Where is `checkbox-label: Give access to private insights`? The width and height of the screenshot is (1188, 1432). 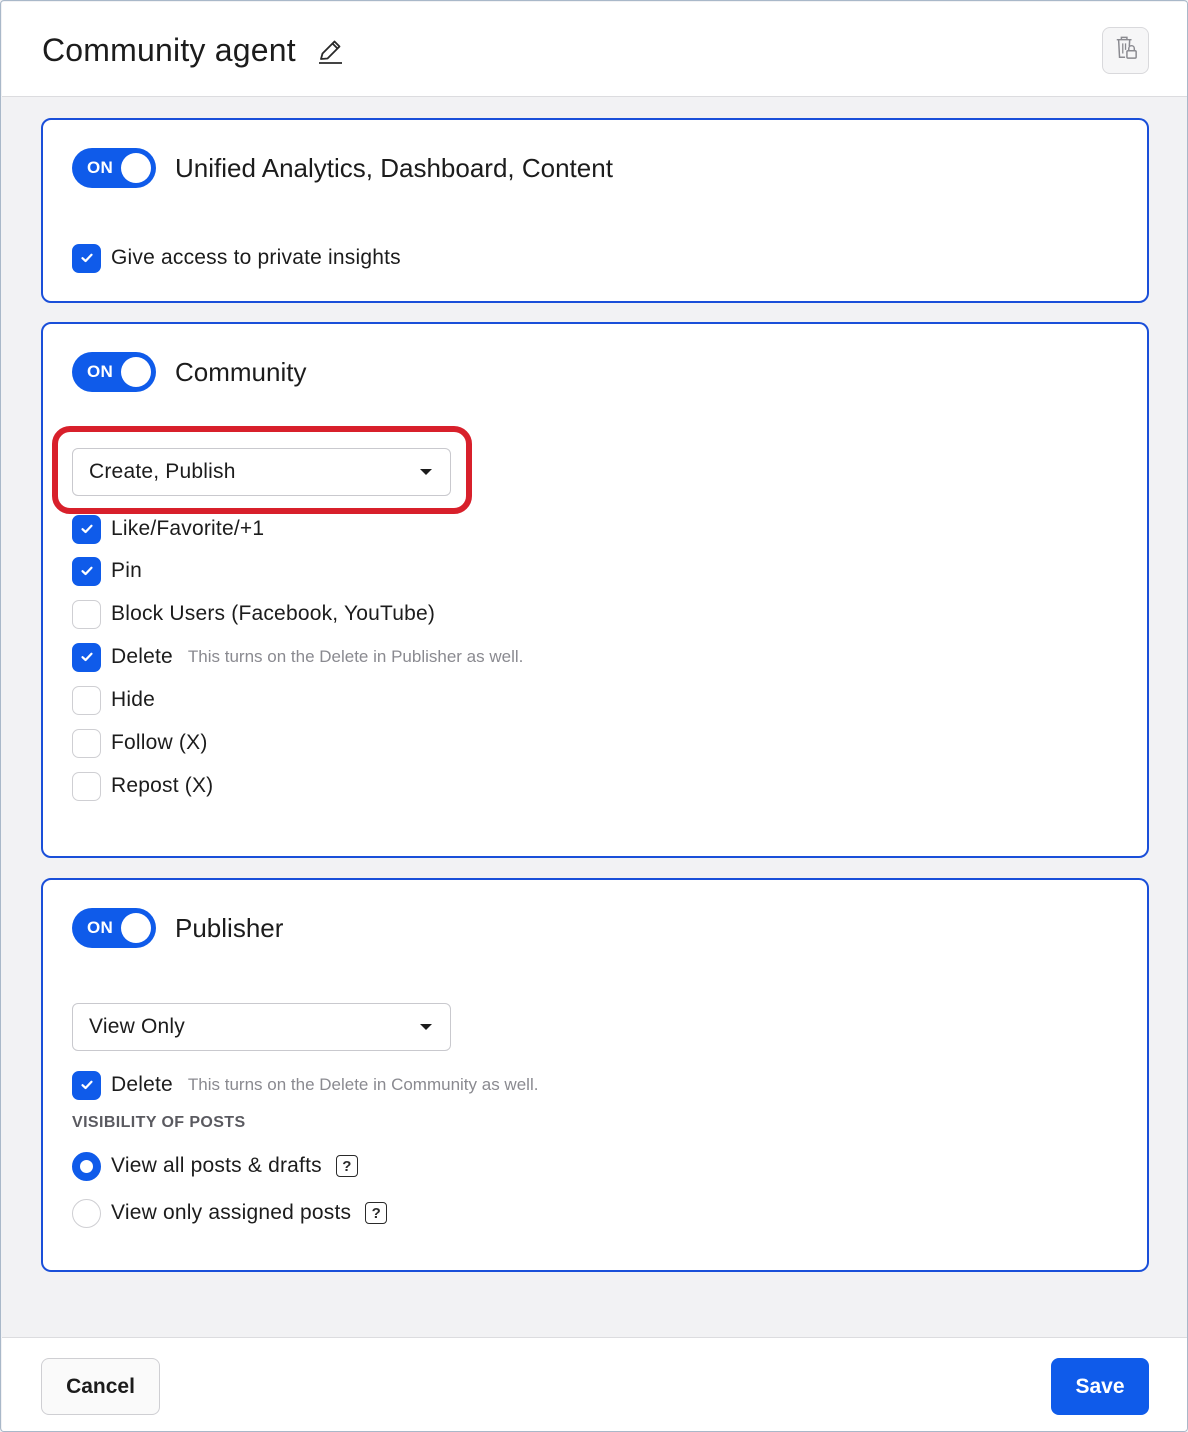 checkbox-label: Give access to private insights is located at coordinates (256, 257).